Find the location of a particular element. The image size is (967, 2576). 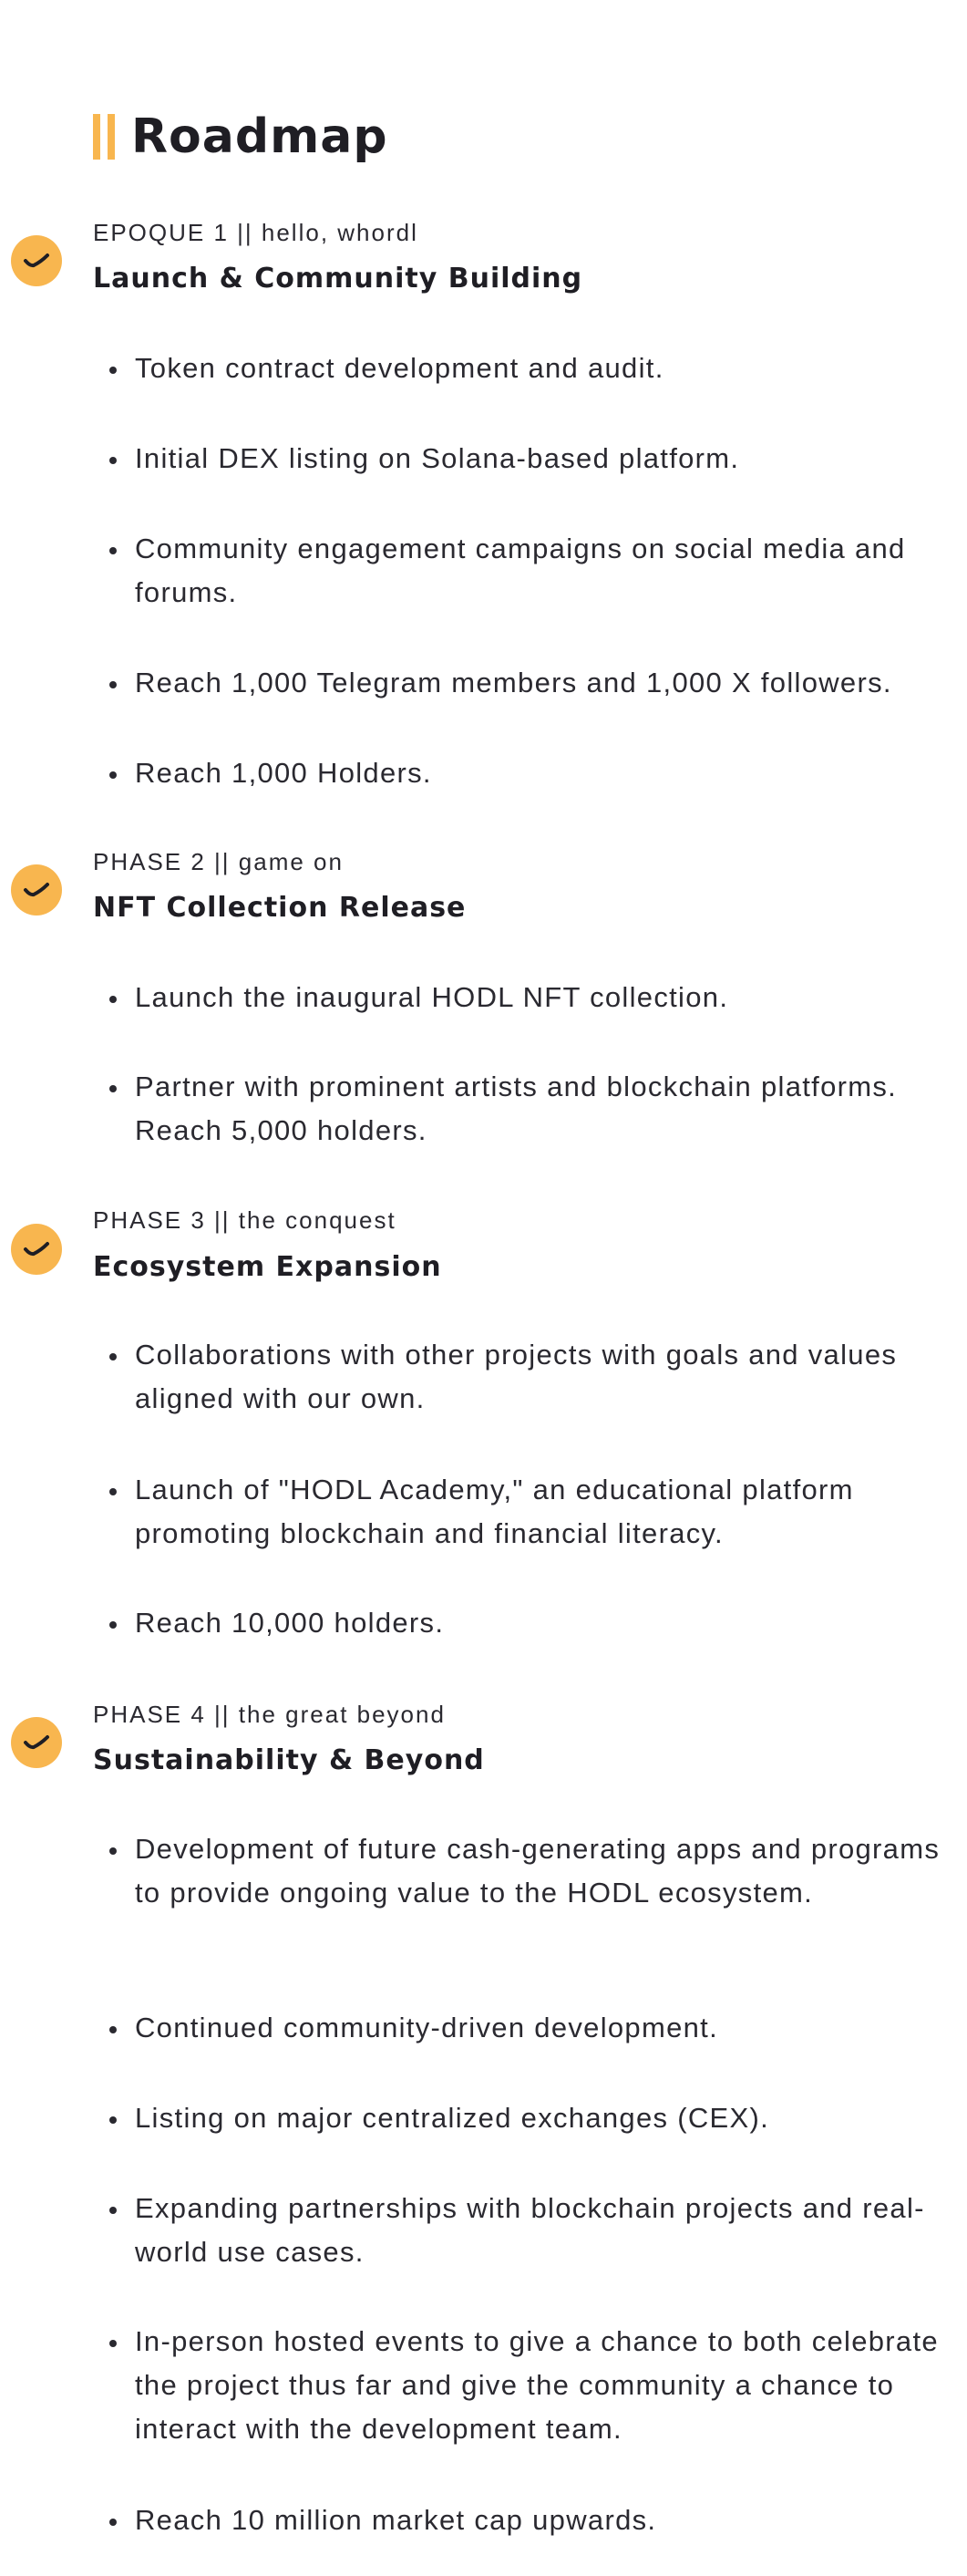

phase-title: Launch & Community Building is located at coordinates (338, 279).